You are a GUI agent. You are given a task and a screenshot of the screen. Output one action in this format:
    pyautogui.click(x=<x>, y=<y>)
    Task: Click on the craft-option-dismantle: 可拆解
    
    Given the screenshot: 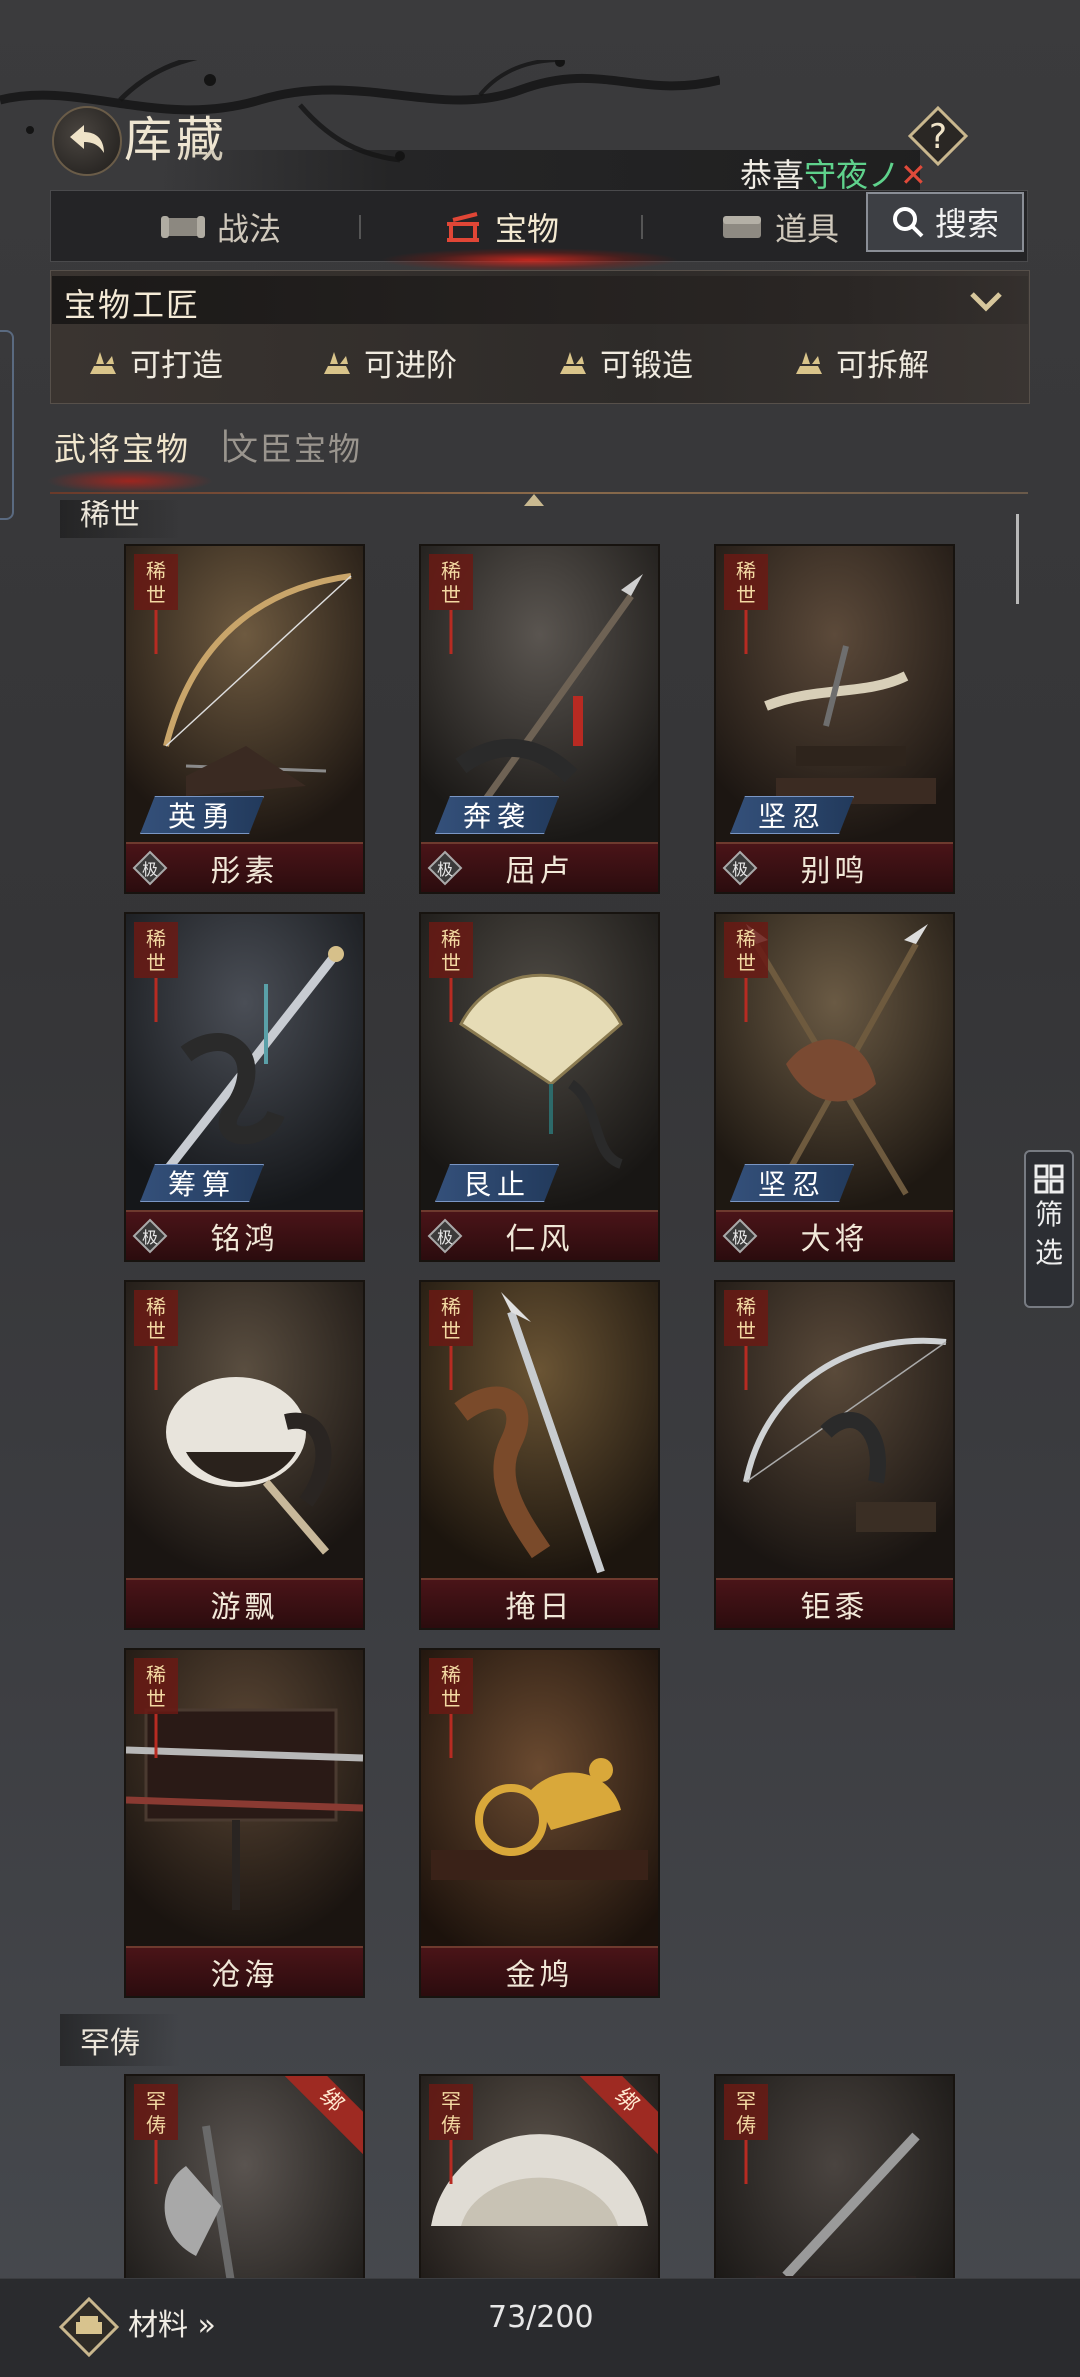 What is the action you would take?
    pyautogui.click(x=860, y=362)
    